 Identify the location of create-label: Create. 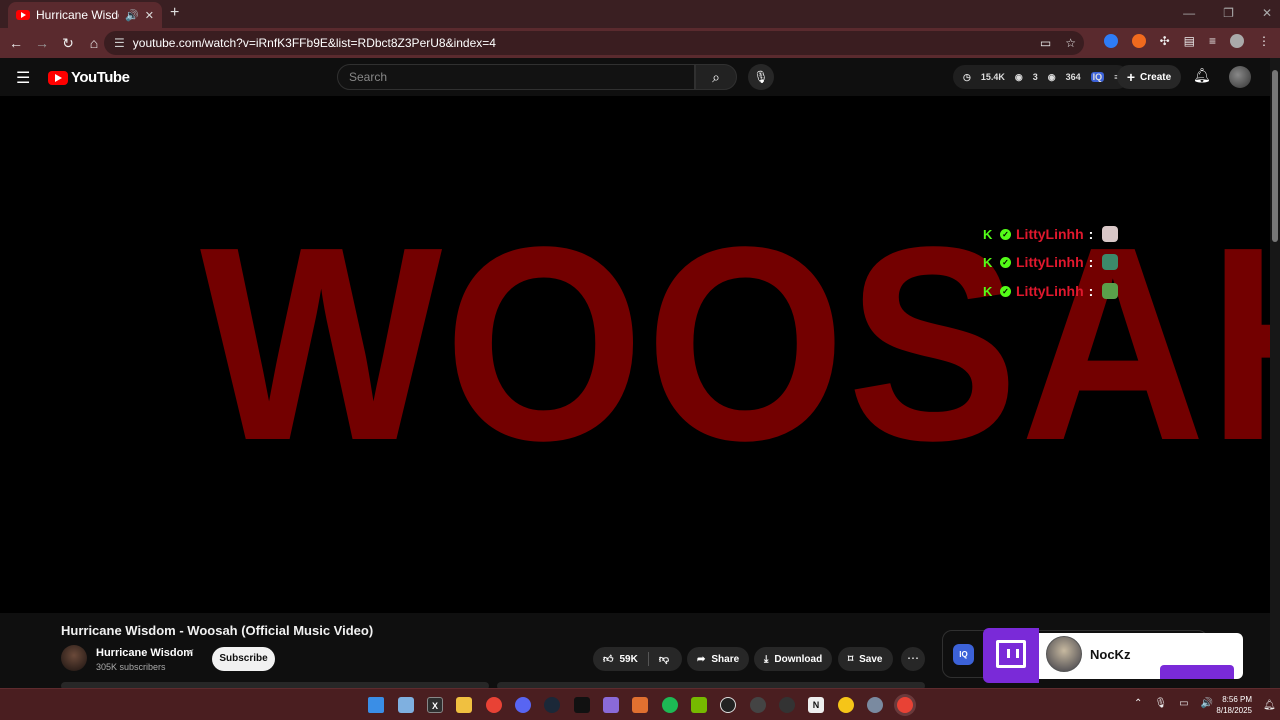
(1156, 77).